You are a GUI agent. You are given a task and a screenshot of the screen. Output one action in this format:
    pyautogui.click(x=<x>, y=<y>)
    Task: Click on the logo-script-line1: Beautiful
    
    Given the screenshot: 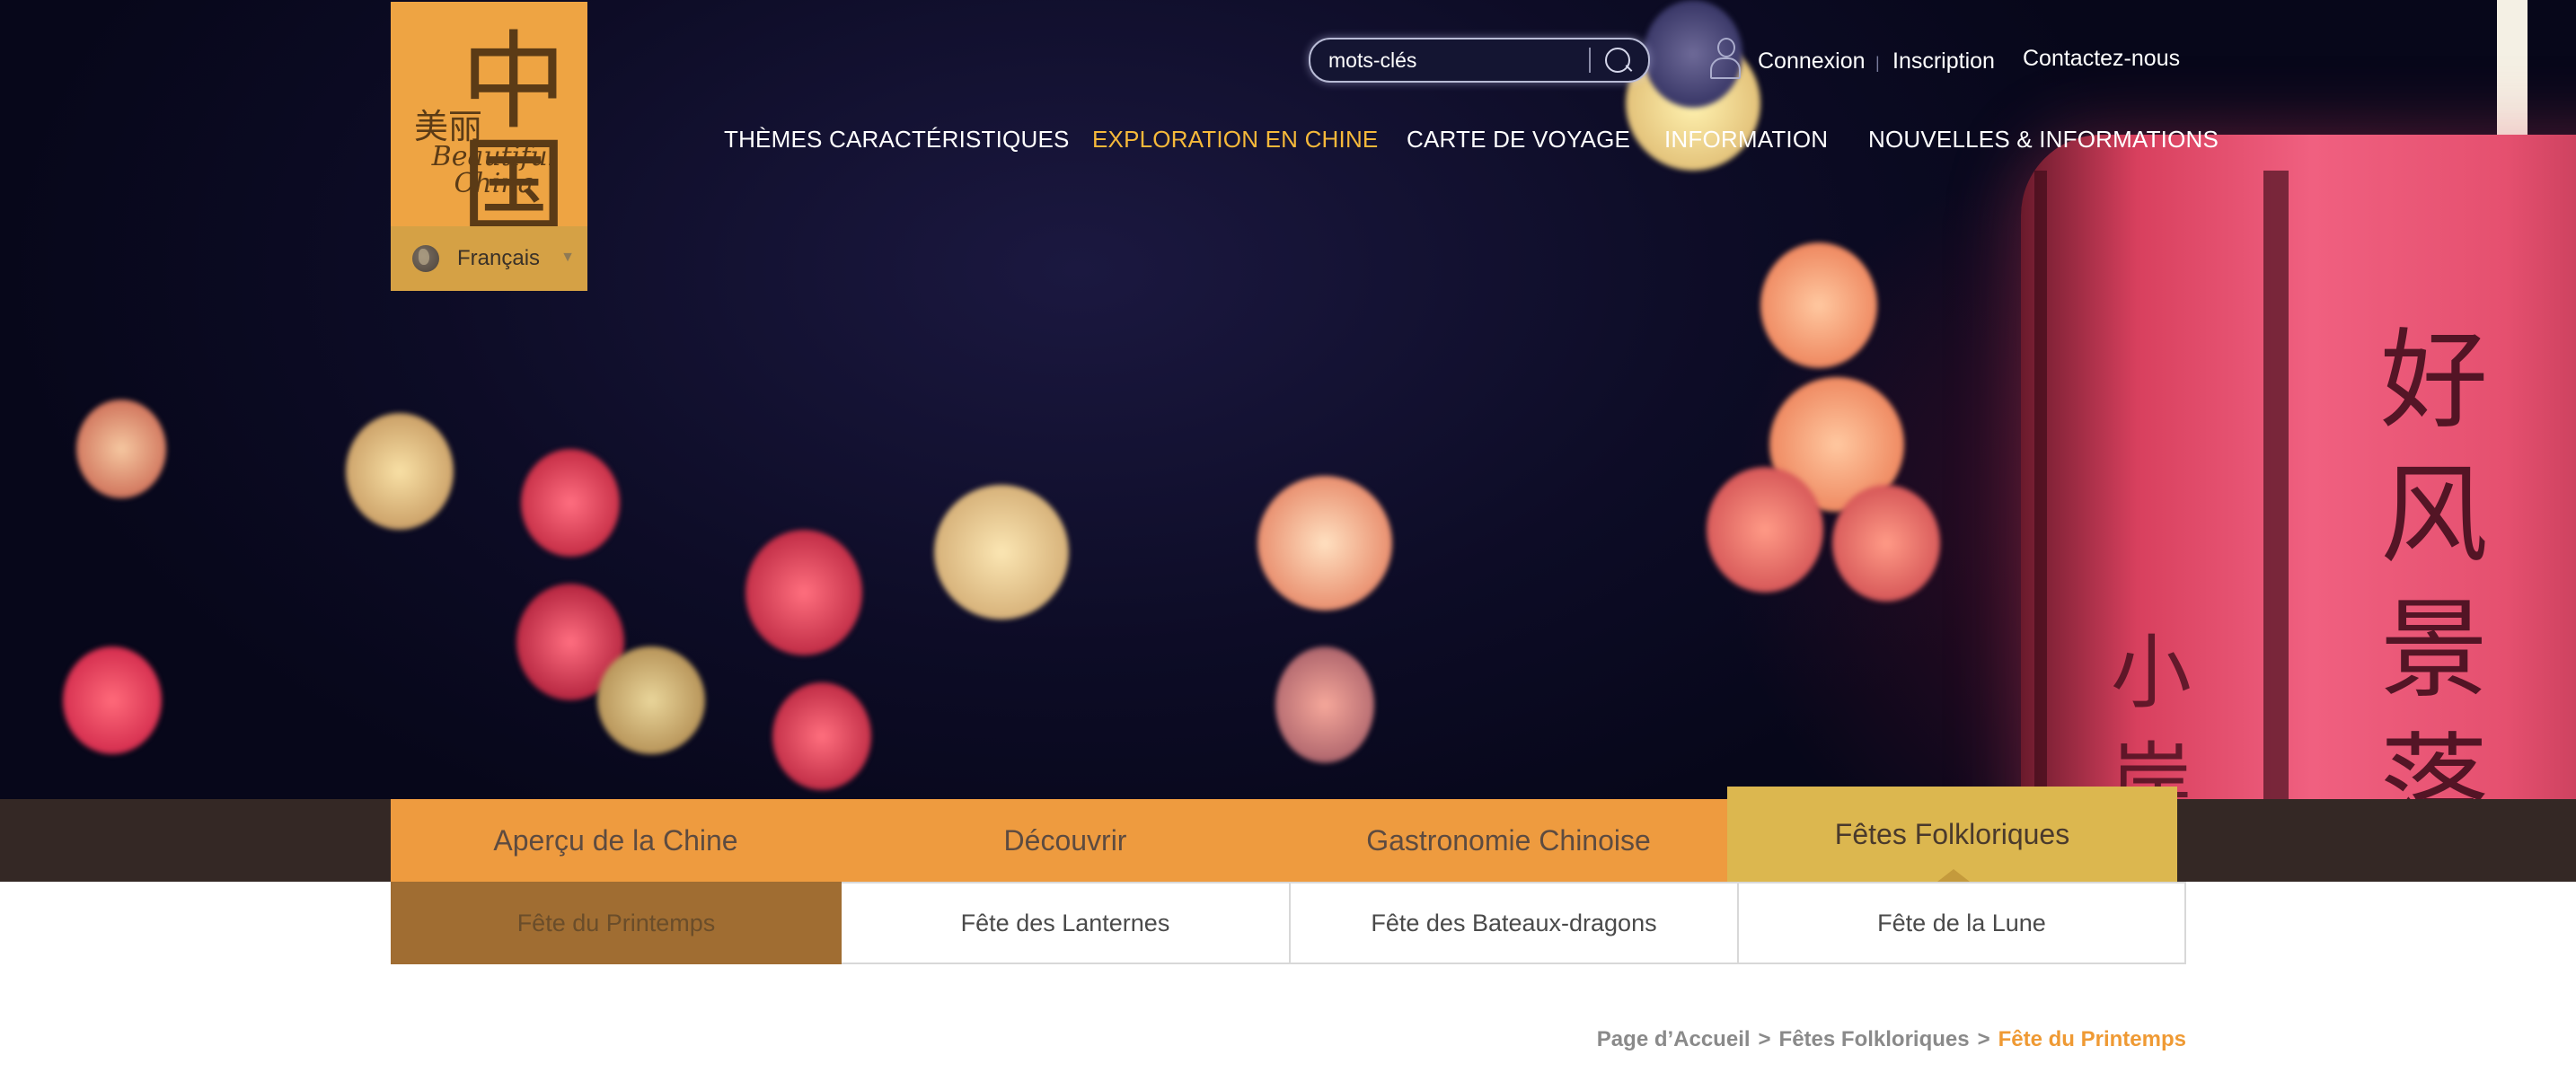 What is the action you would take?
    pyautogui.click(x=494, y=156)
    